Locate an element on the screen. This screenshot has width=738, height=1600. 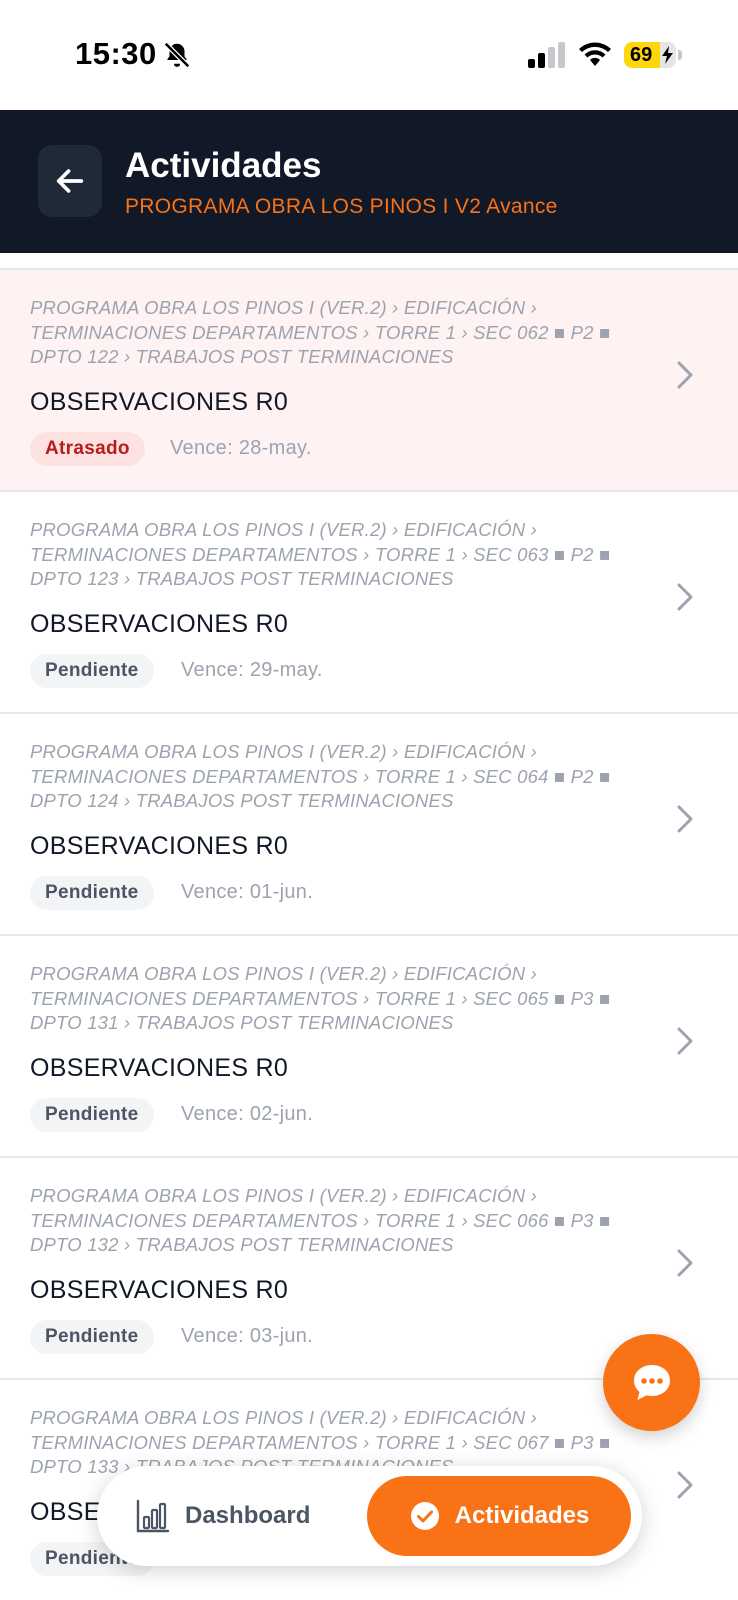
status-badge-late: Atrasado is located at coordinates (87, 449).